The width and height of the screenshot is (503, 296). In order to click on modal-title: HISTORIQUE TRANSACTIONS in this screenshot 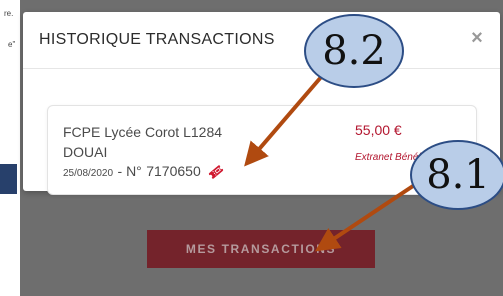, I will do `click(157, 39)`.